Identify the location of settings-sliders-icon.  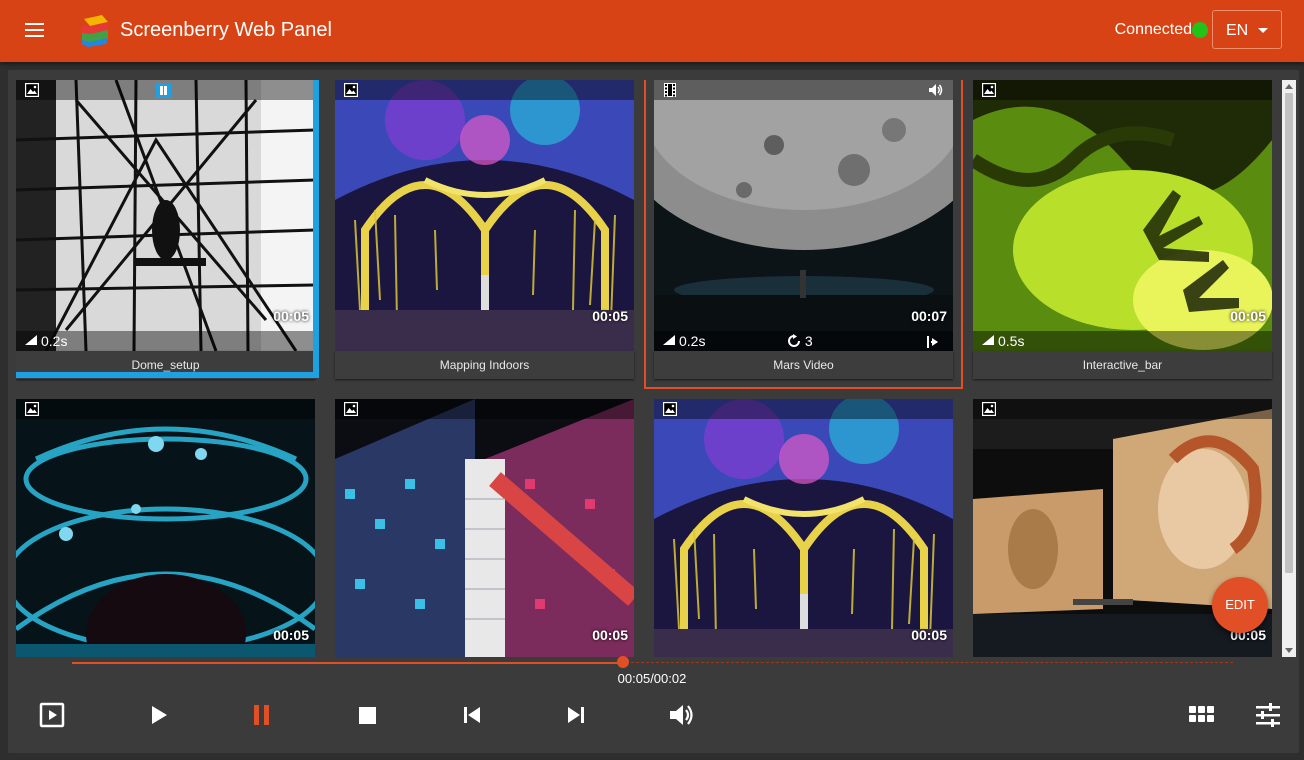
(1268, 715).